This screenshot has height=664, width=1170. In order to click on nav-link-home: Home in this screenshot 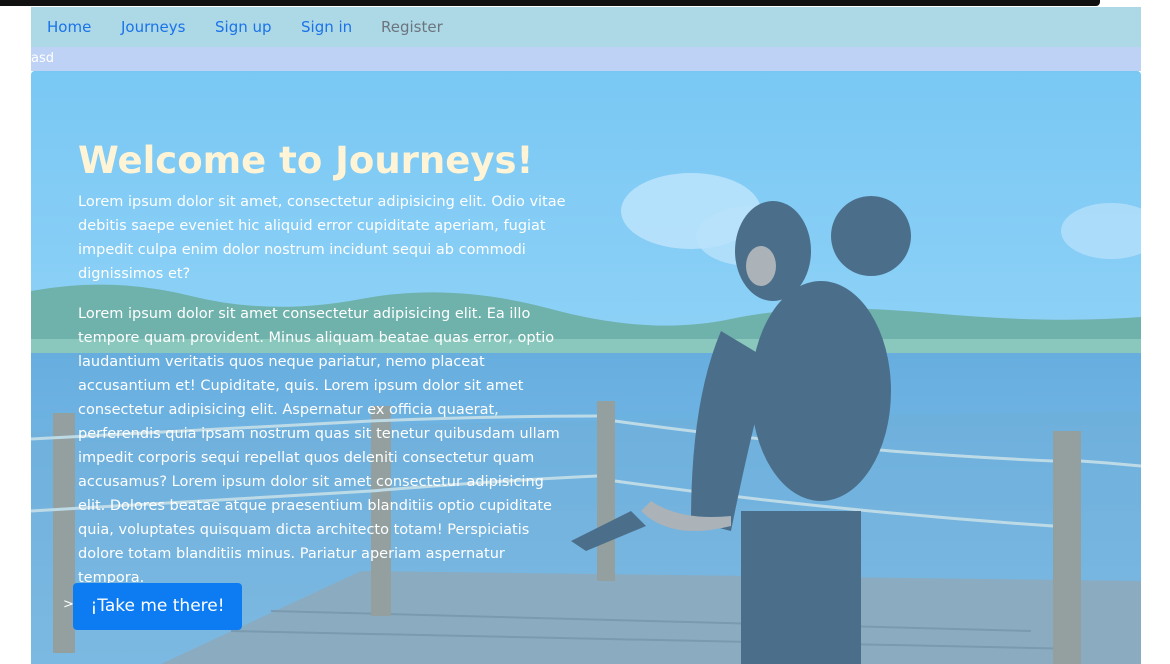, I will do `click(69, 27)`.